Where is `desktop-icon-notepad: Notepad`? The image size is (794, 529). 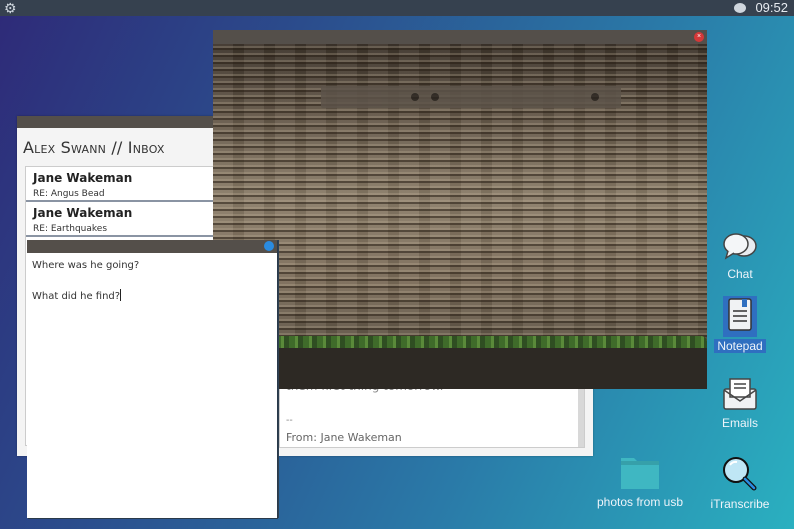 desktop-icon-notepad: Notepad is located at coordinates (740, 324).